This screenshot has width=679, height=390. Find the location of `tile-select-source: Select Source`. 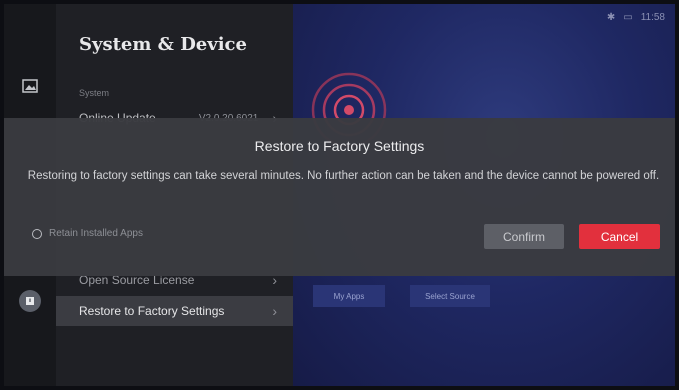

tile-select-source: Select Source is located at coordinates (450, 296).